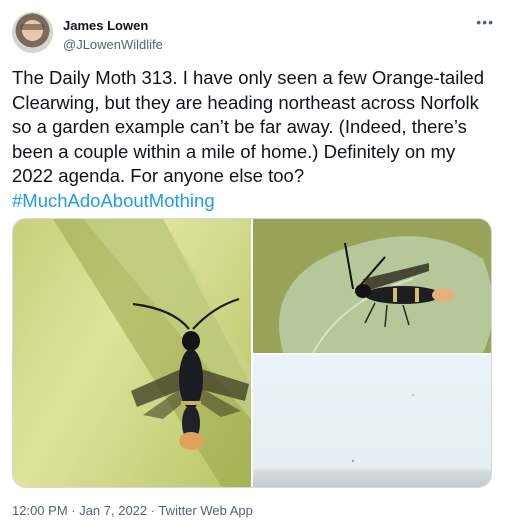 Image resolution: width=508 pixels, height=531 pixels. What do you see at coordinates (105, 25) in the screenshot?
I see `author-name: James Lowen` at bounding box center [105, 25].